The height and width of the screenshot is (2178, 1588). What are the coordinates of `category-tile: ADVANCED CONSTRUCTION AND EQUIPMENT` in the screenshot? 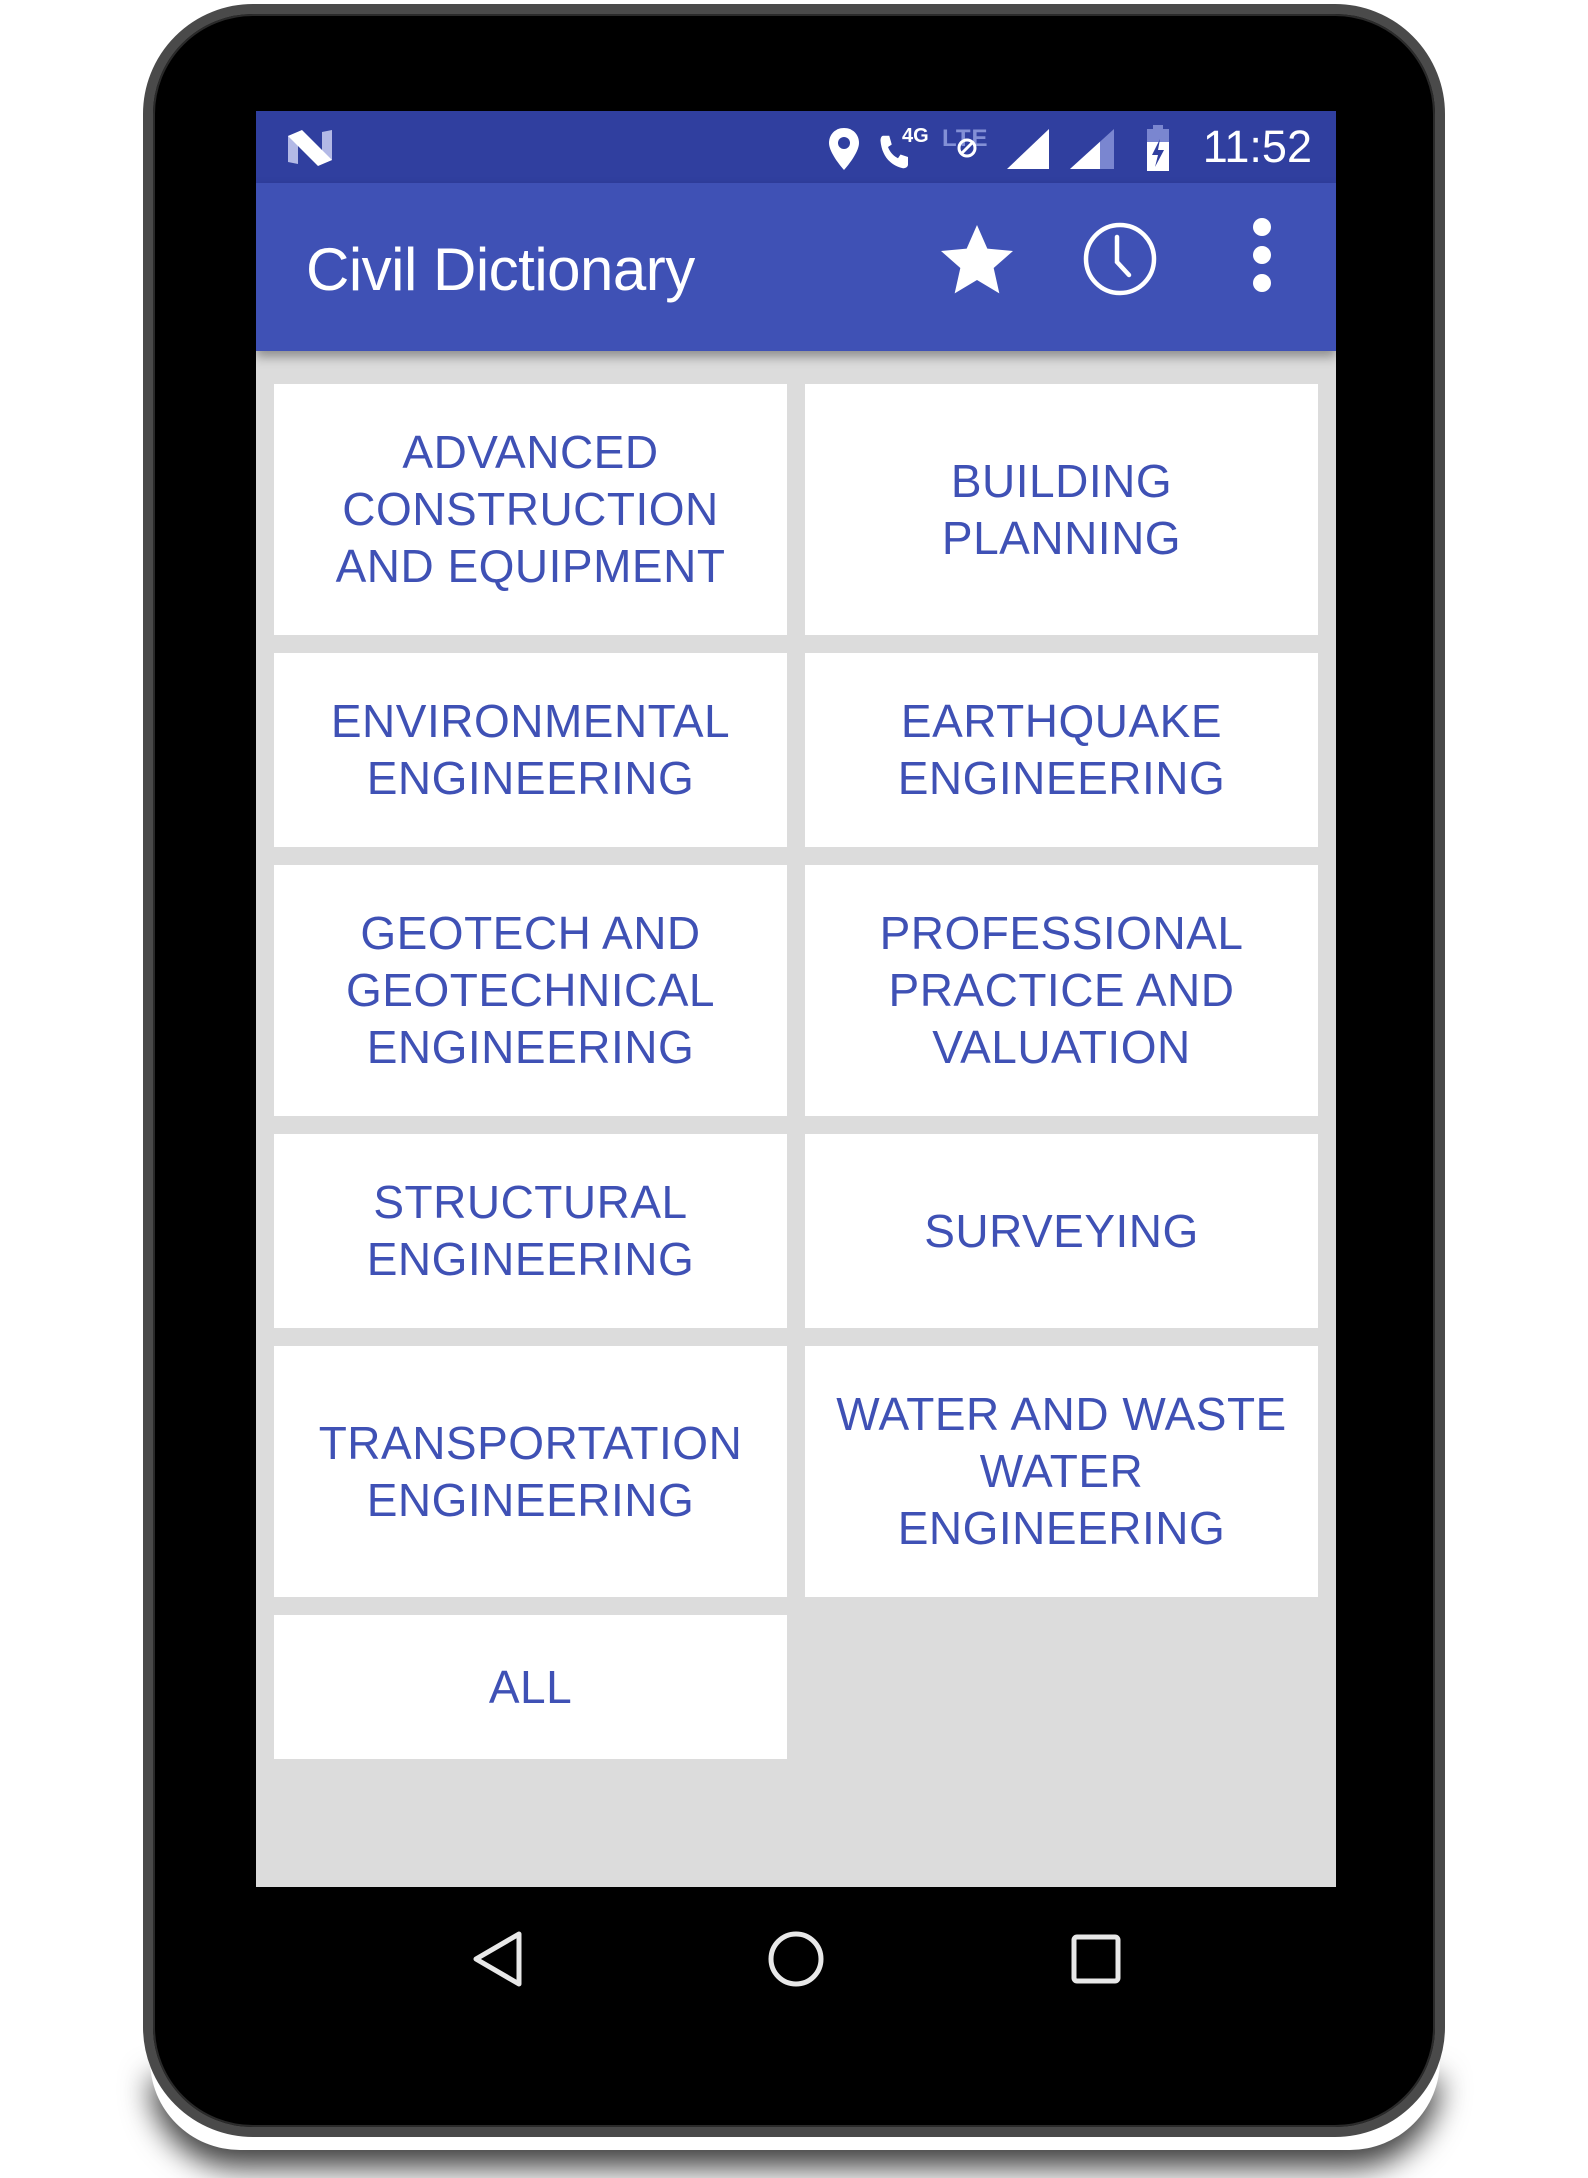 It's located at (530, 509).